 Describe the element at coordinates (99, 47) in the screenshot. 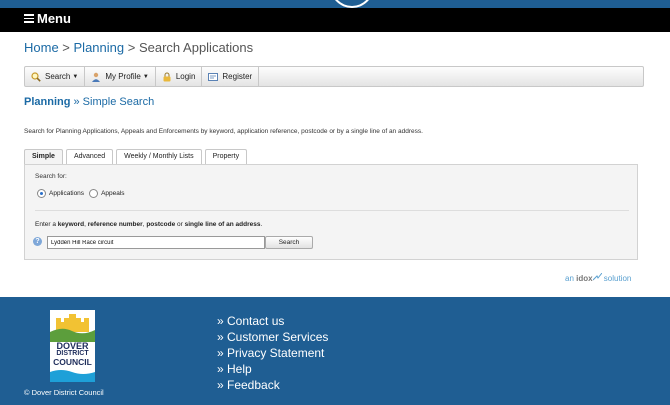

I see `breadcrumb-planning: Planning` at that location.